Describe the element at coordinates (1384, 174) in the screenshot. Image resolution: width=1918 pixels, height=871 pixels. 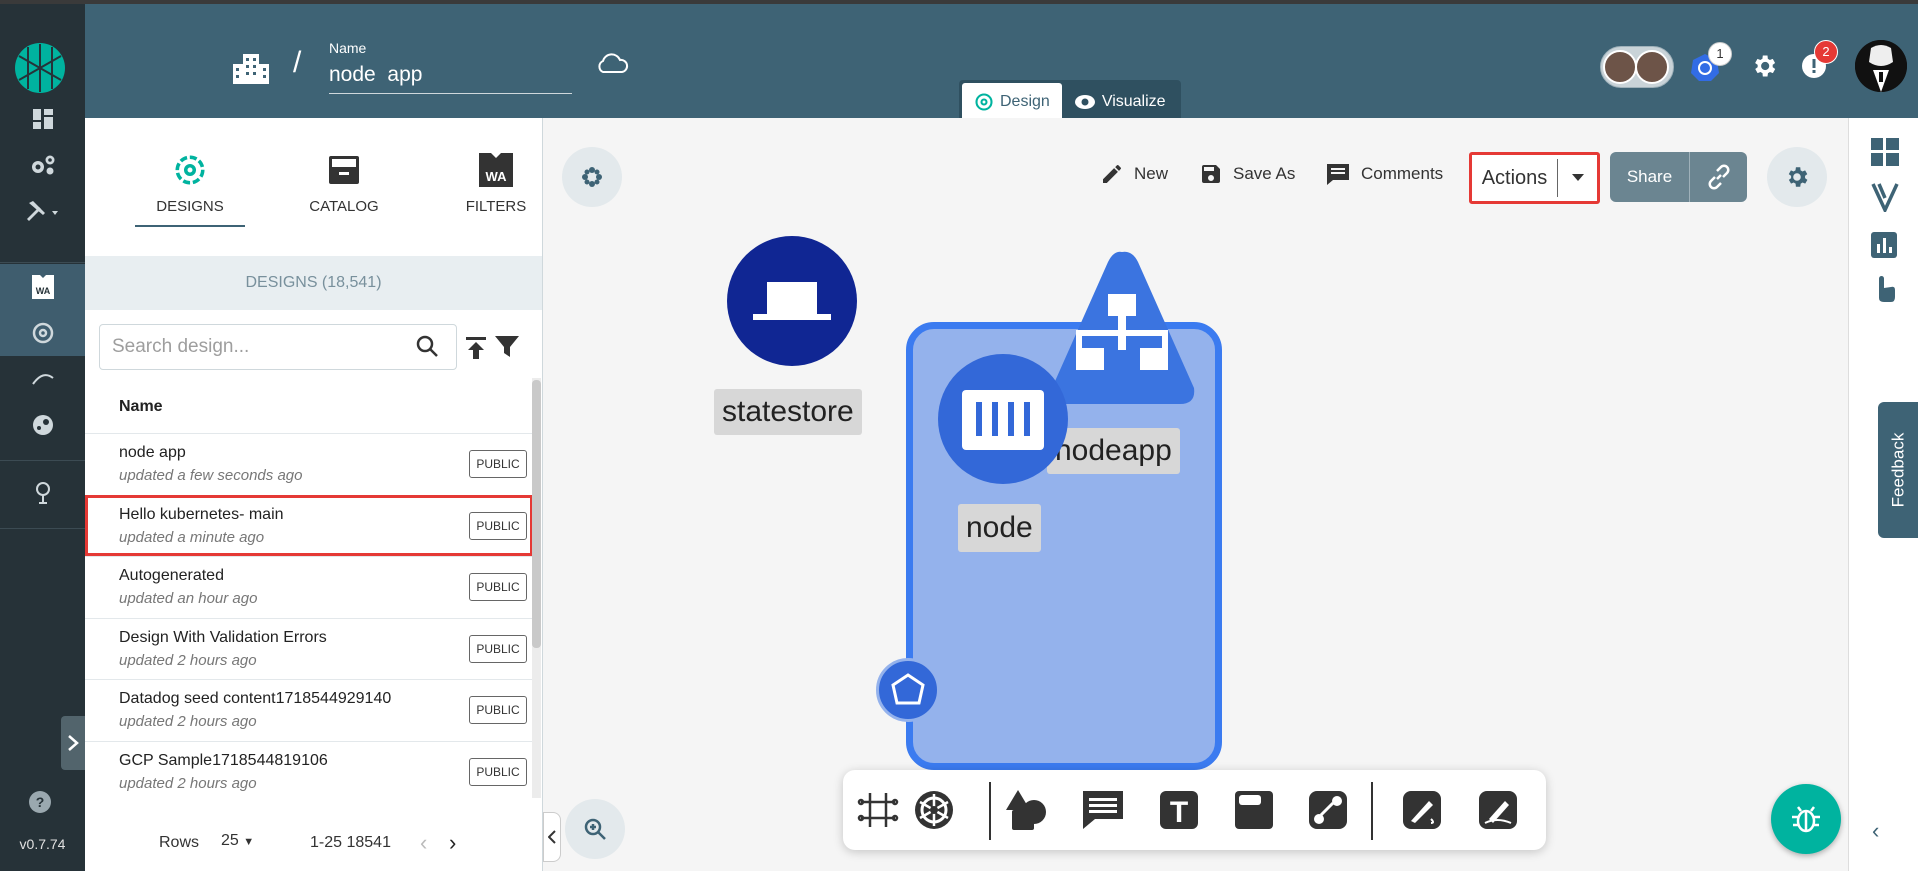
I see `comments-button: Comments` at that location.